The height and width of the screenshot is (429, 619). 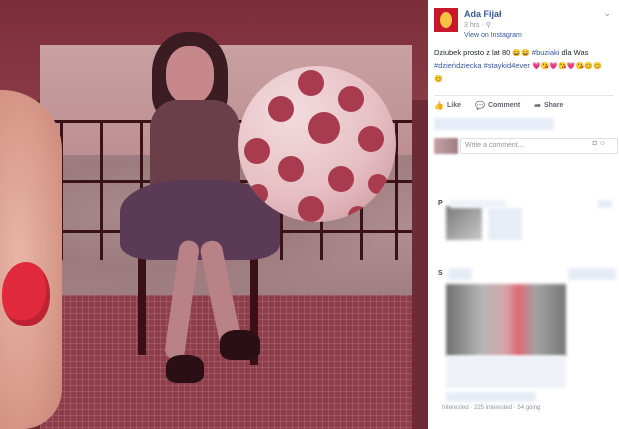 What do you see at coordinates (483, 14) in the screenshot?
I see `author-name: Ada Fijał` at bounding box center [483, 14].